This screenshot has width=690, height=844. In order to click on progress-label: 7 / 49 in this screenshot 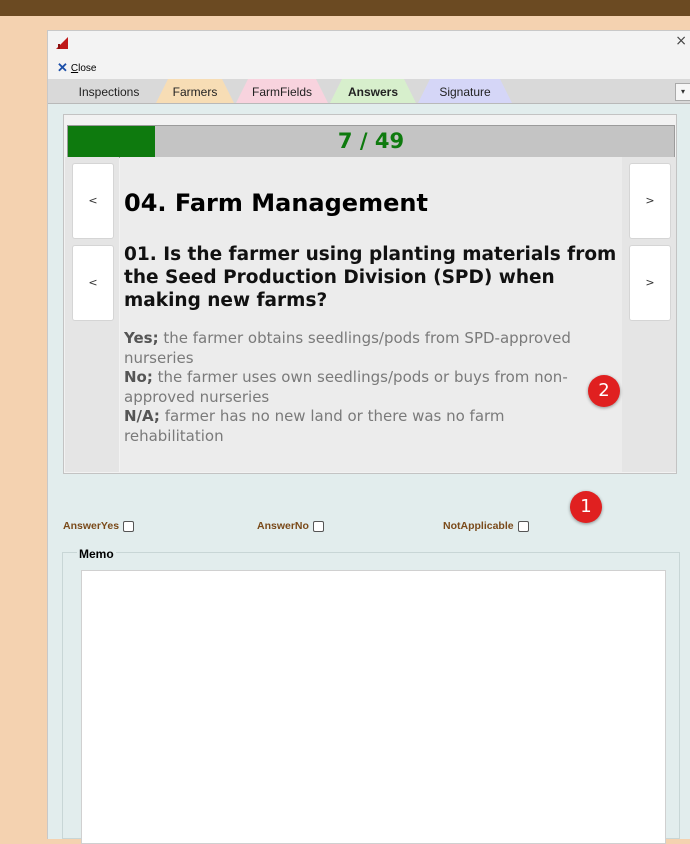, I will do `click(371, 141)`.